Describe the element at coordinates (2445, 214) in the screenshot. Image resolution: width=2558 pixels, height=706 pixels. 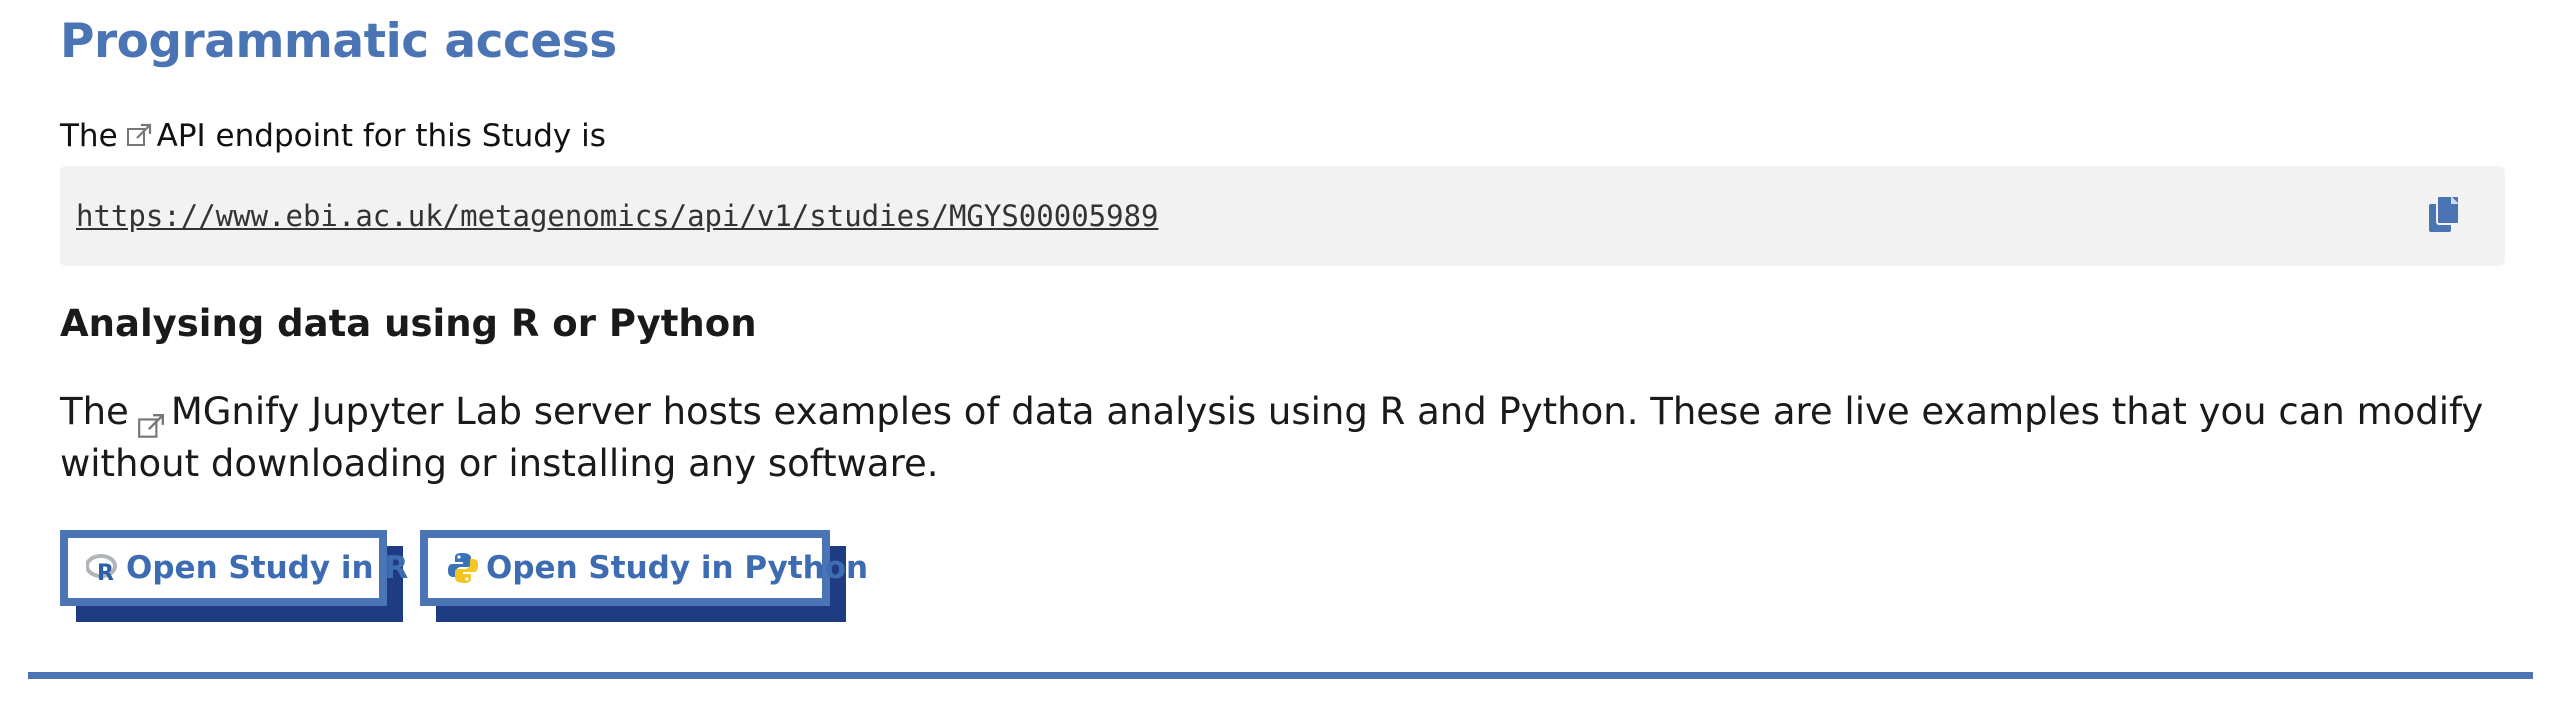
I see `copy-icon` at that location.